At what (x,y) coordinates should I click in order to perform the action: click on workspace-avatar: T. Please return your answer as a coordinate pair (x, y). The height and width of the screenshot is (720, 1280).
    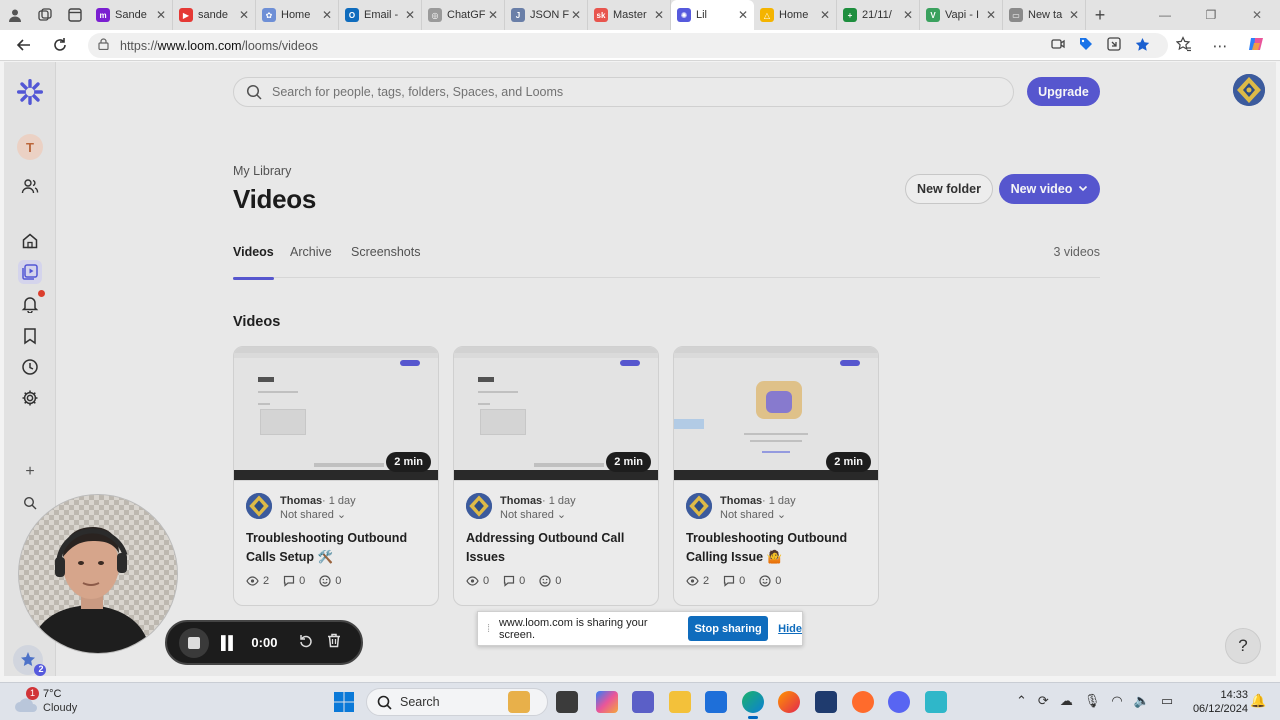
    Looking at the image, I should click on (30, 147).